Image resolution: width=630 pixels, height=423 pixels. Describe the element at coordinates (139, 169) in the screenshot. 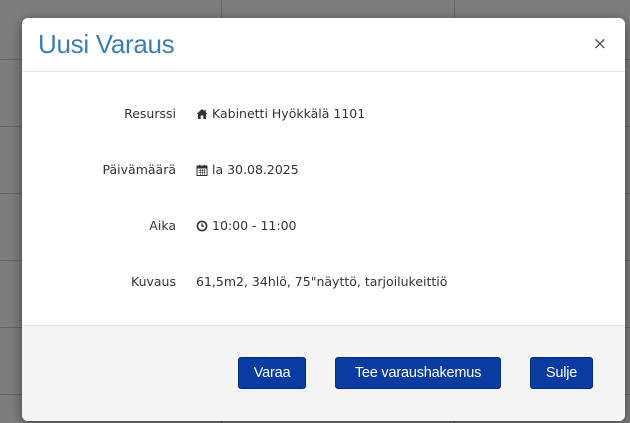

I see `date-label: Päivämäärä` at that location.